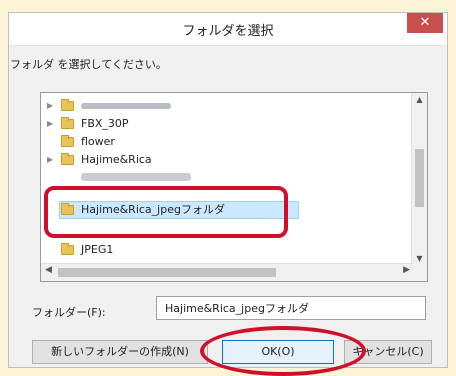 The width and height of the screenshot is (456, 376). I want to click on tree-row-partial, so click(219, 175).